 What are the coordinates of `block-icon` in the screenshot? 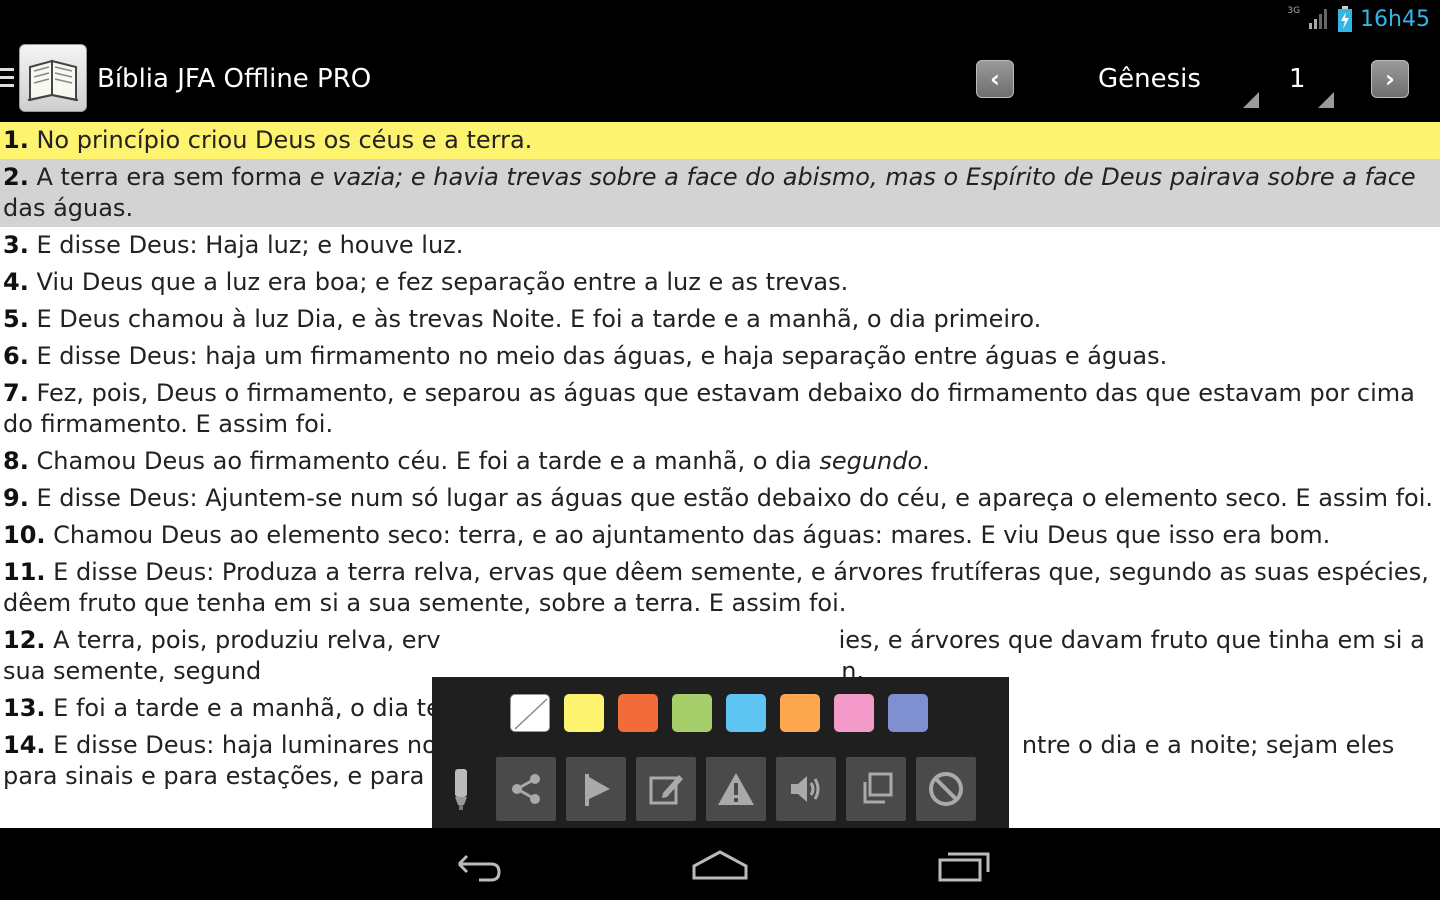 It's located at (946, 789).